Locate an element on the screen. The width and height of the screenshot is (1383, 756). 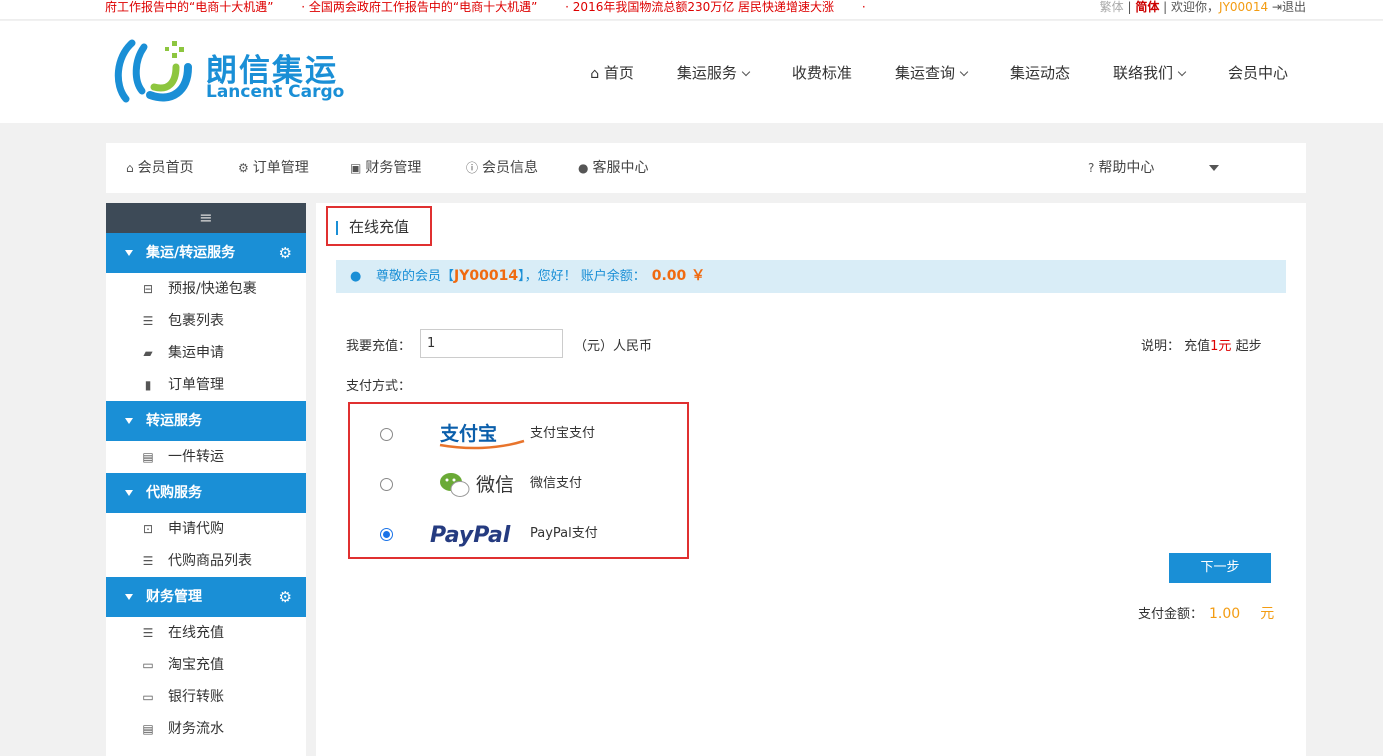
sidebar-item-apply-purchase: ⊡ 申请代购 is located at coordinates (206, 529).